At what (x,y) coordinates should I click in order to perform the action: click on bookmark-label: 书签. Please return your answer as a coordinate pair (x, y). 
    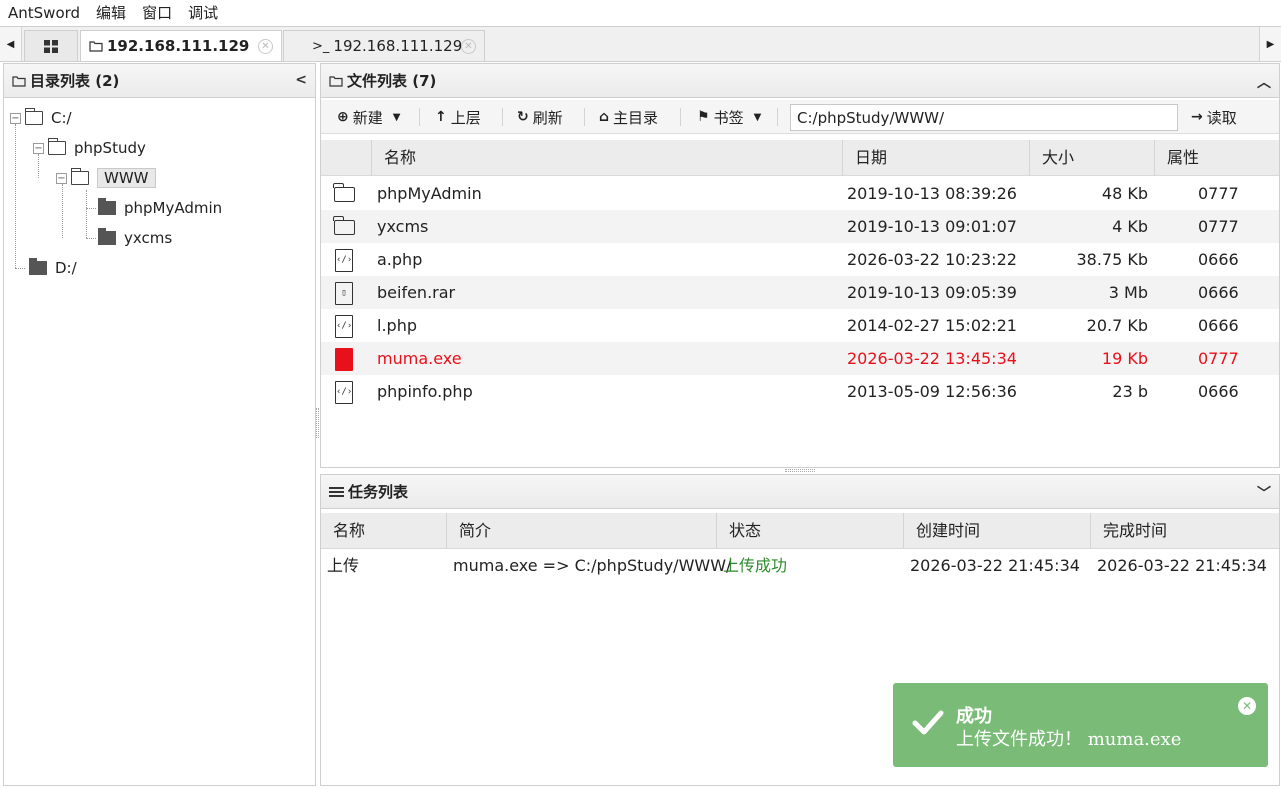
    Looking at the image, I should click on (728, 117).